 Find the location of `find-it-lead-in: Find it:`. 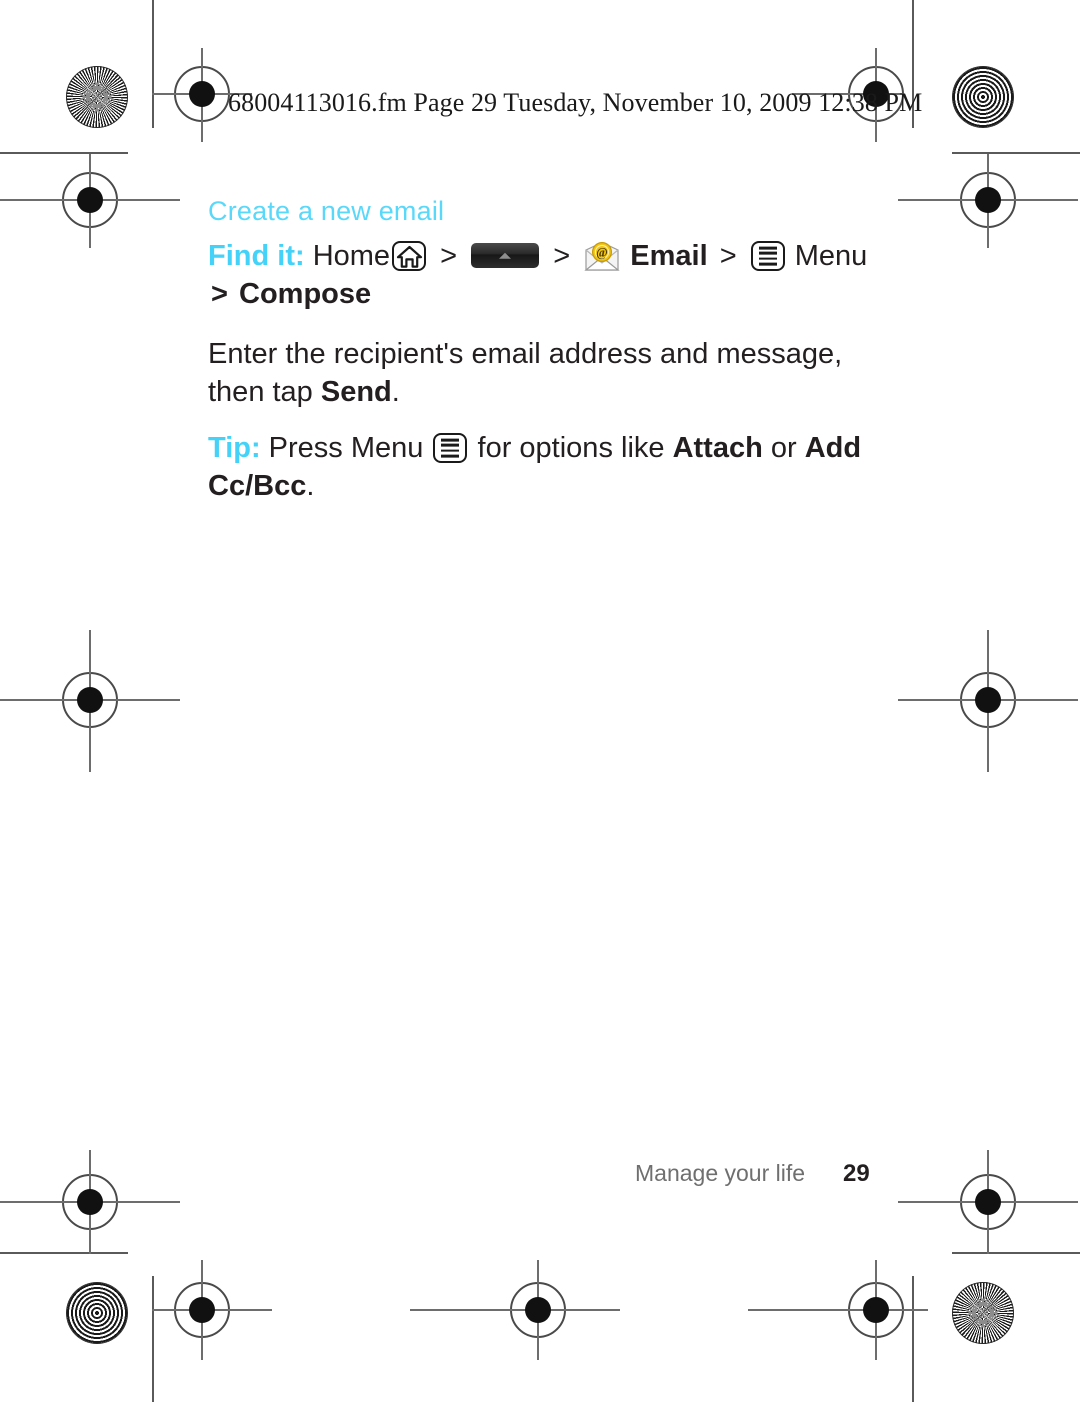

find-it-lead-in: Find it: is located at coordinates (256, 256).